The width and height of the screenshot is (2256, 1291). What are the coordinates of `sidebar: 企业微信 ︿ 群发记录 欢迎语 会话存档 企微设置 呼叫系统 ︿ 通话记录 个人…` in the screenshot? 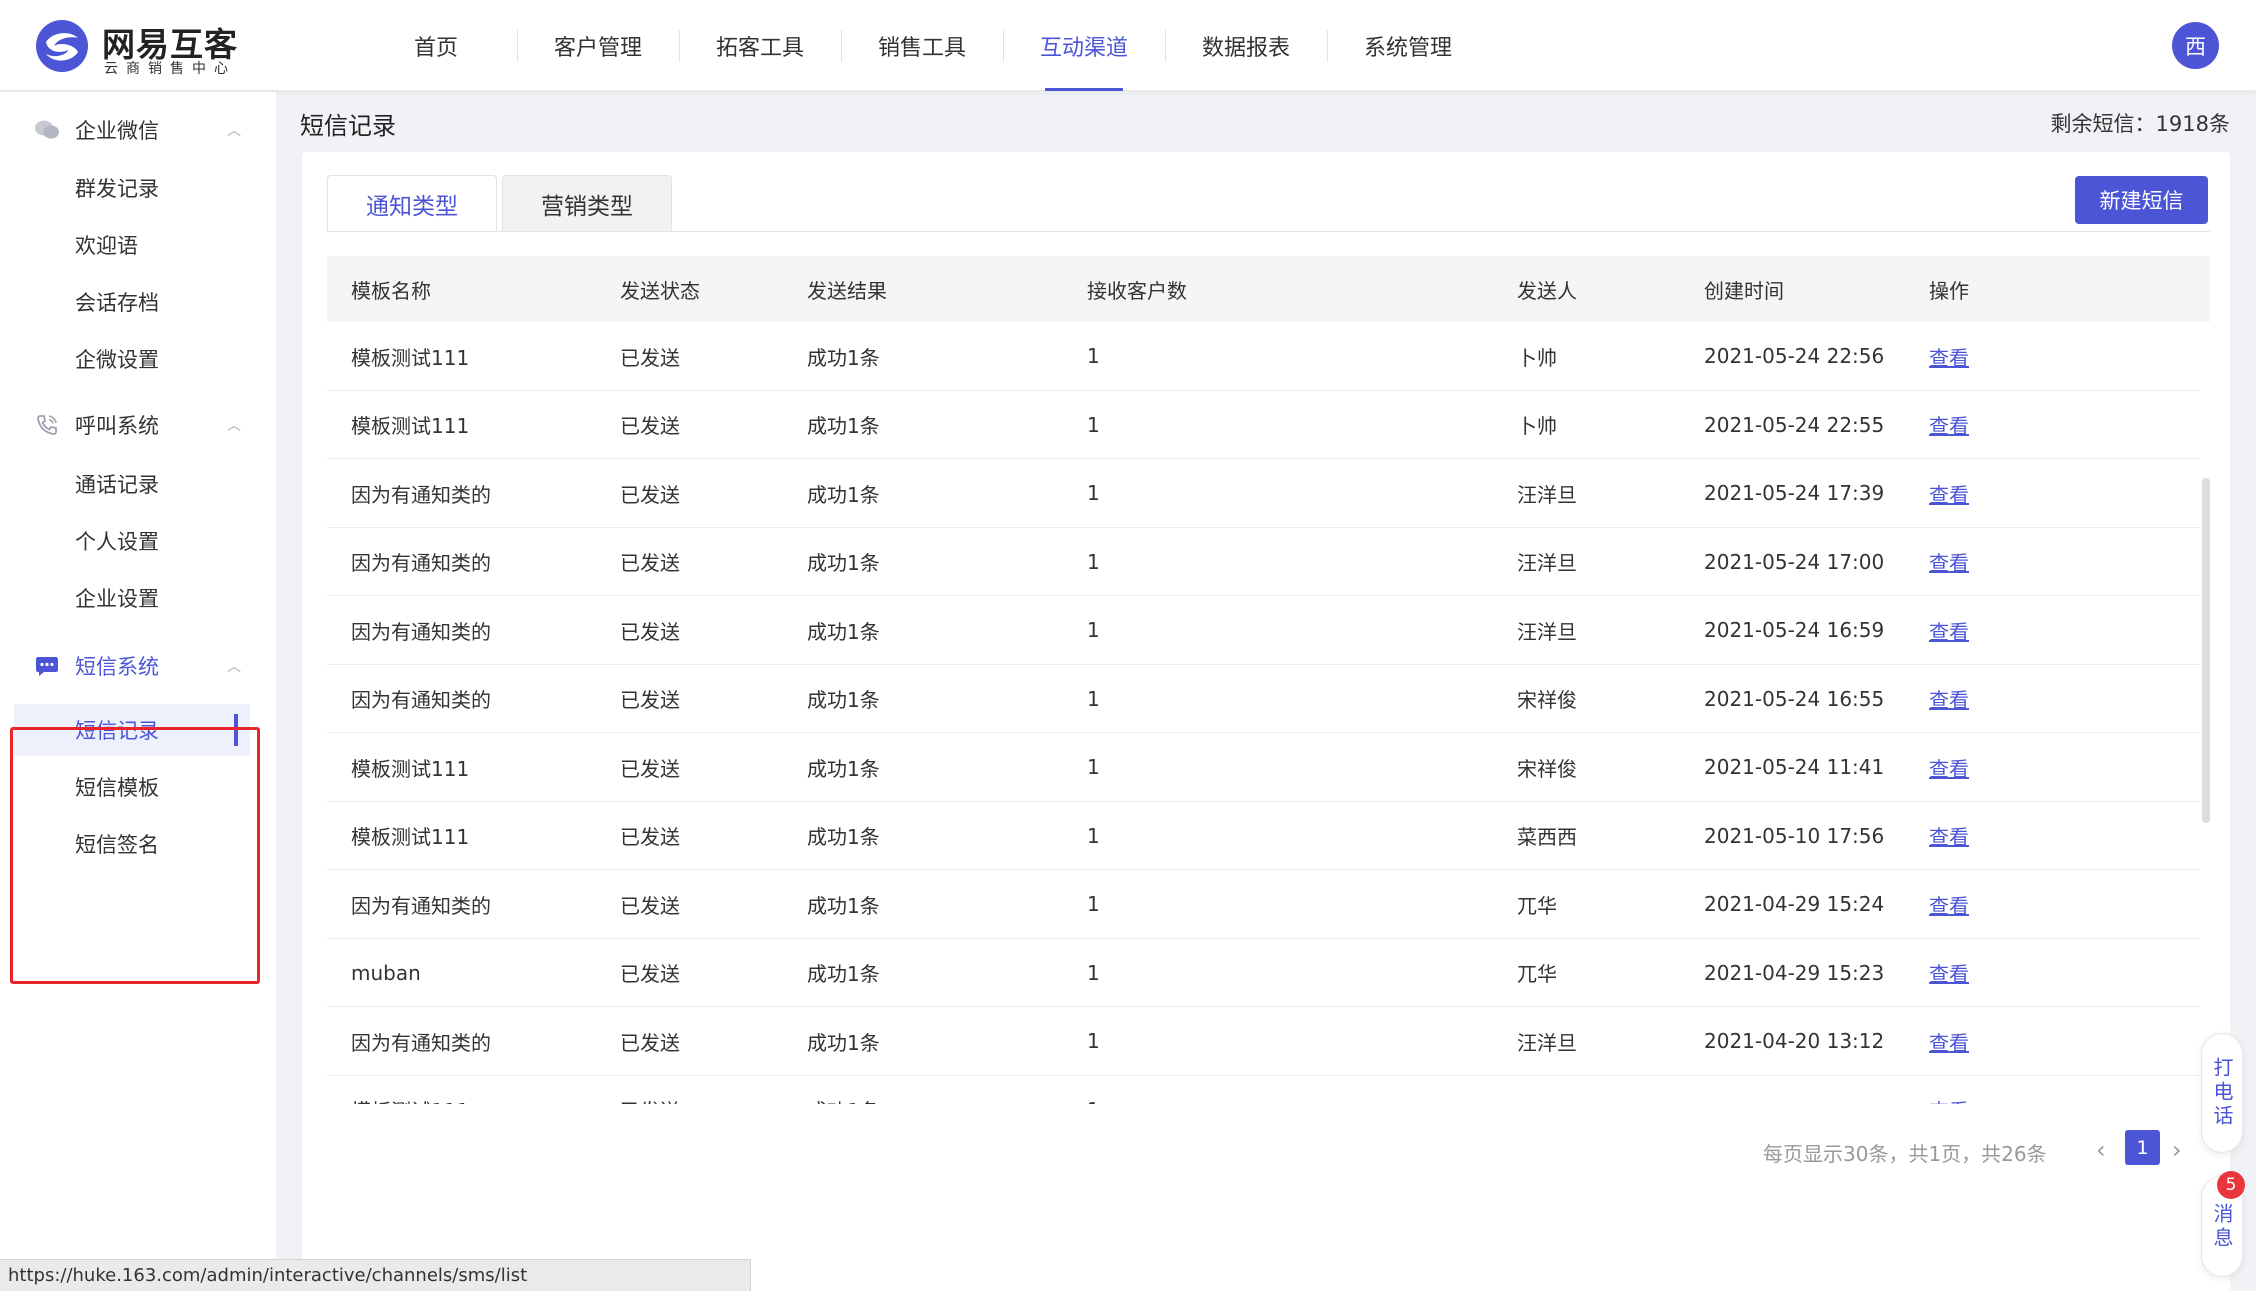 It's located at (138, 691).